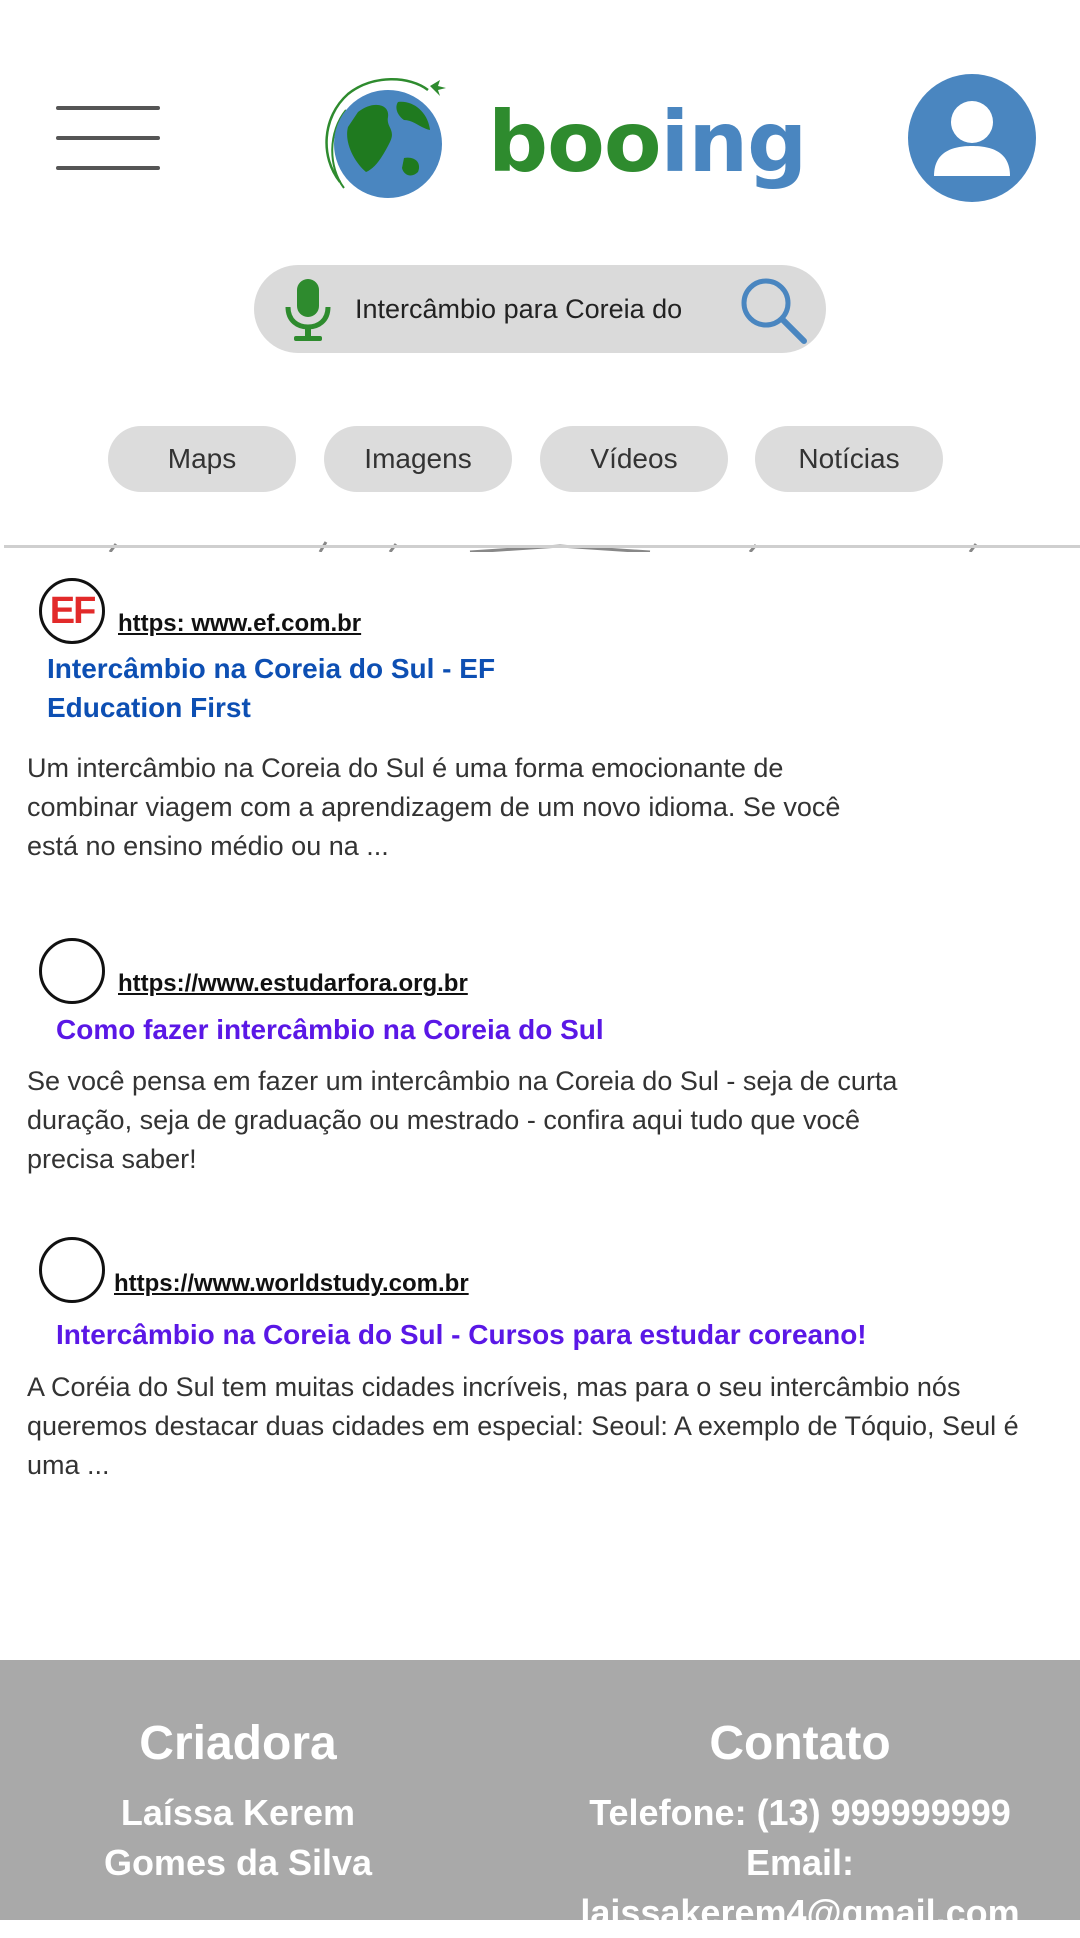 The image size is (1080, 1938). Describe the element at coordinates (202, 459) in the screenshot. I see `tab-maps: Maps` at that location.